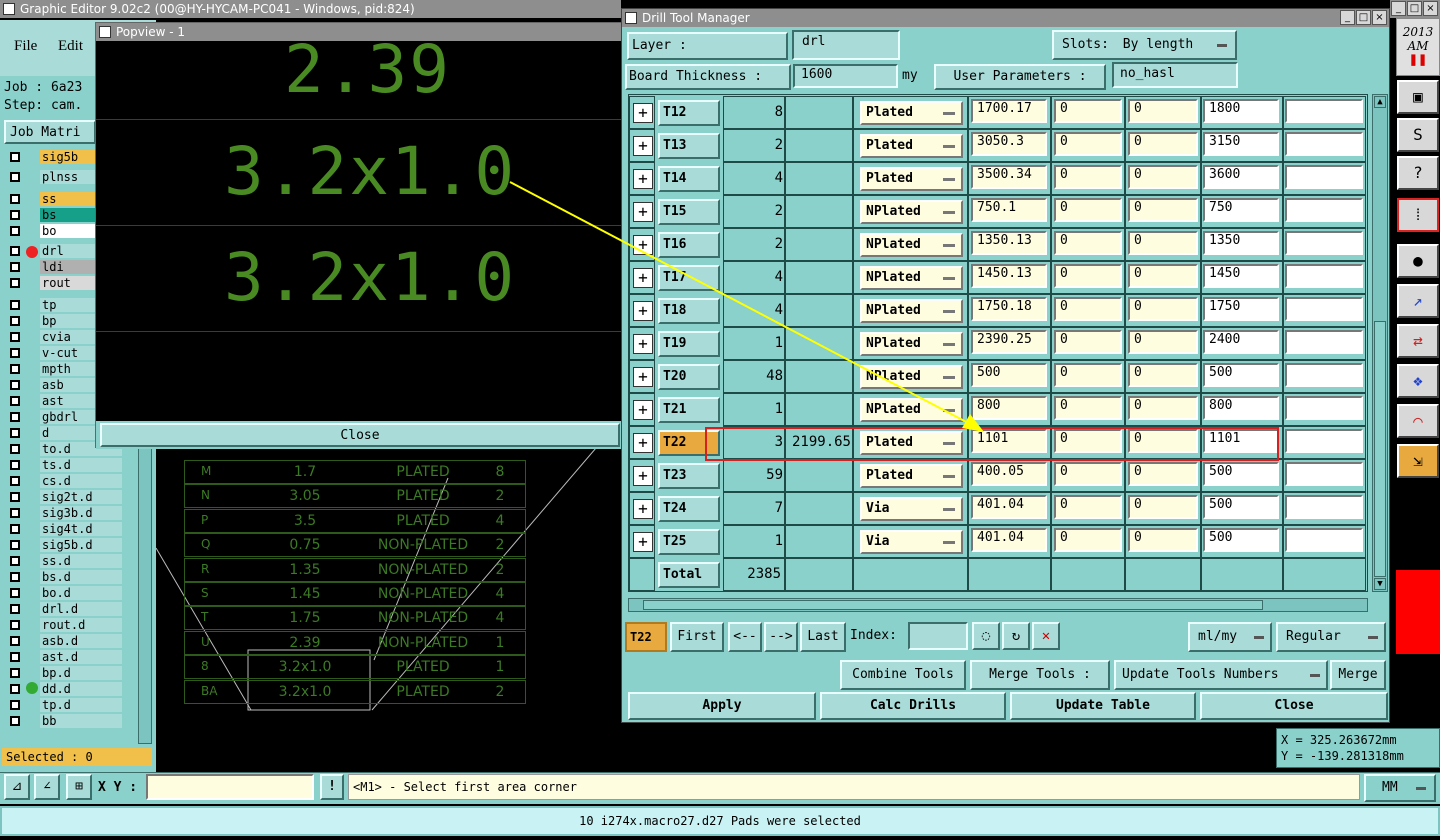  What do you see at coordinates (1414, 8) in the screenshot?
I see `maximize-icon: □` at bounding box center [1414, 8].